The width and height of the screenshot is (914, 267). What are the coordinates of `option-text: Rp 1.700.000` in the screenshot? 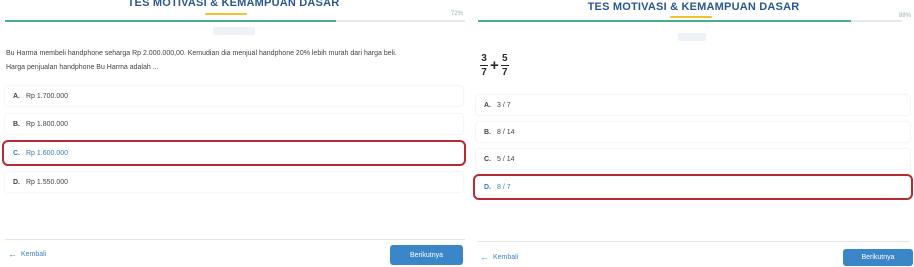 It's located at (47, 96).